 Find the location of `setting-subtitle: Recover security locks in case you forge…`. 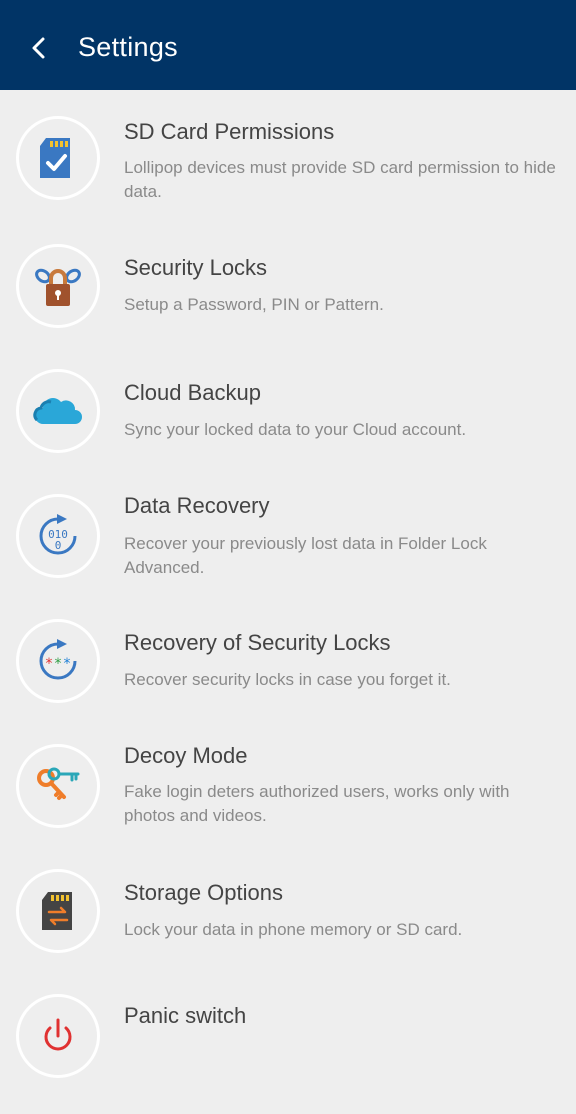

setting-subtitle: Recover security locks in case you forge… is located at coordinates (287, 679).